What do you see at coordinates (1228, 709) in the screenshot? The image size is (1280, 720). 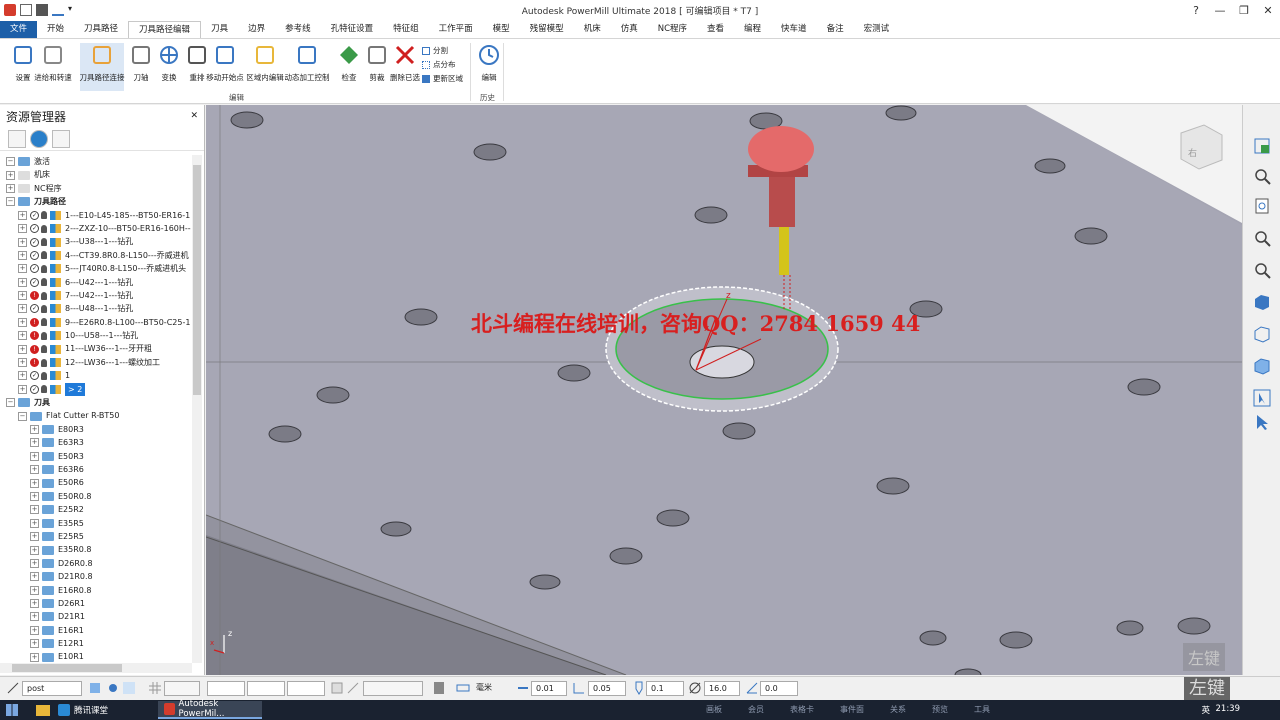 I see `clock: 21:39` at bounding box center [1228, 709].